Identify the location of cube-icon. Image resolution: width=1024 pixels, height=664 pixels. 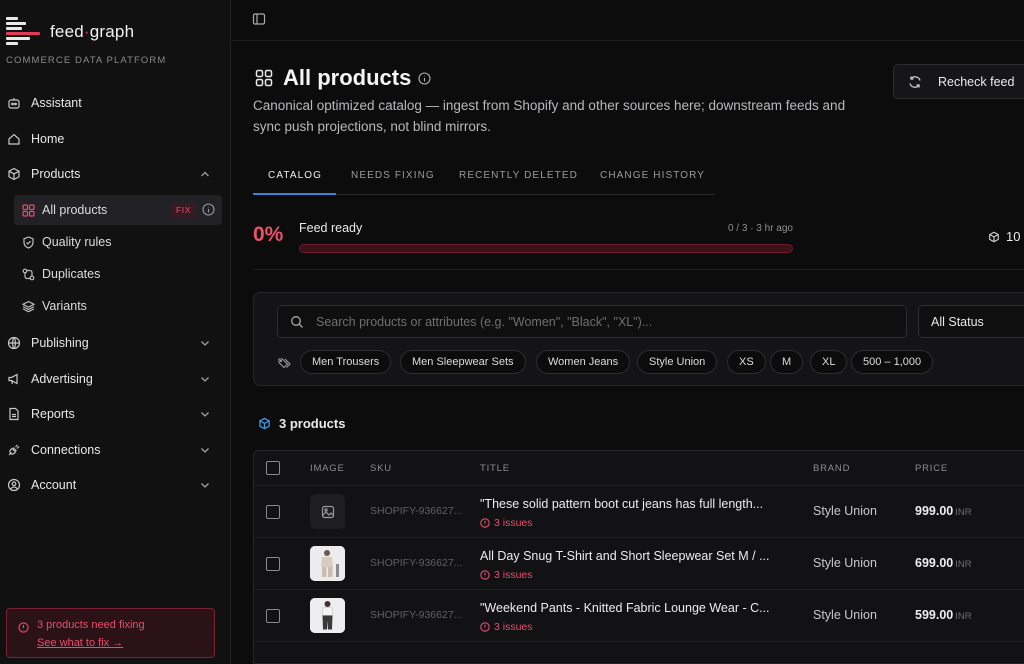
(264, 423).